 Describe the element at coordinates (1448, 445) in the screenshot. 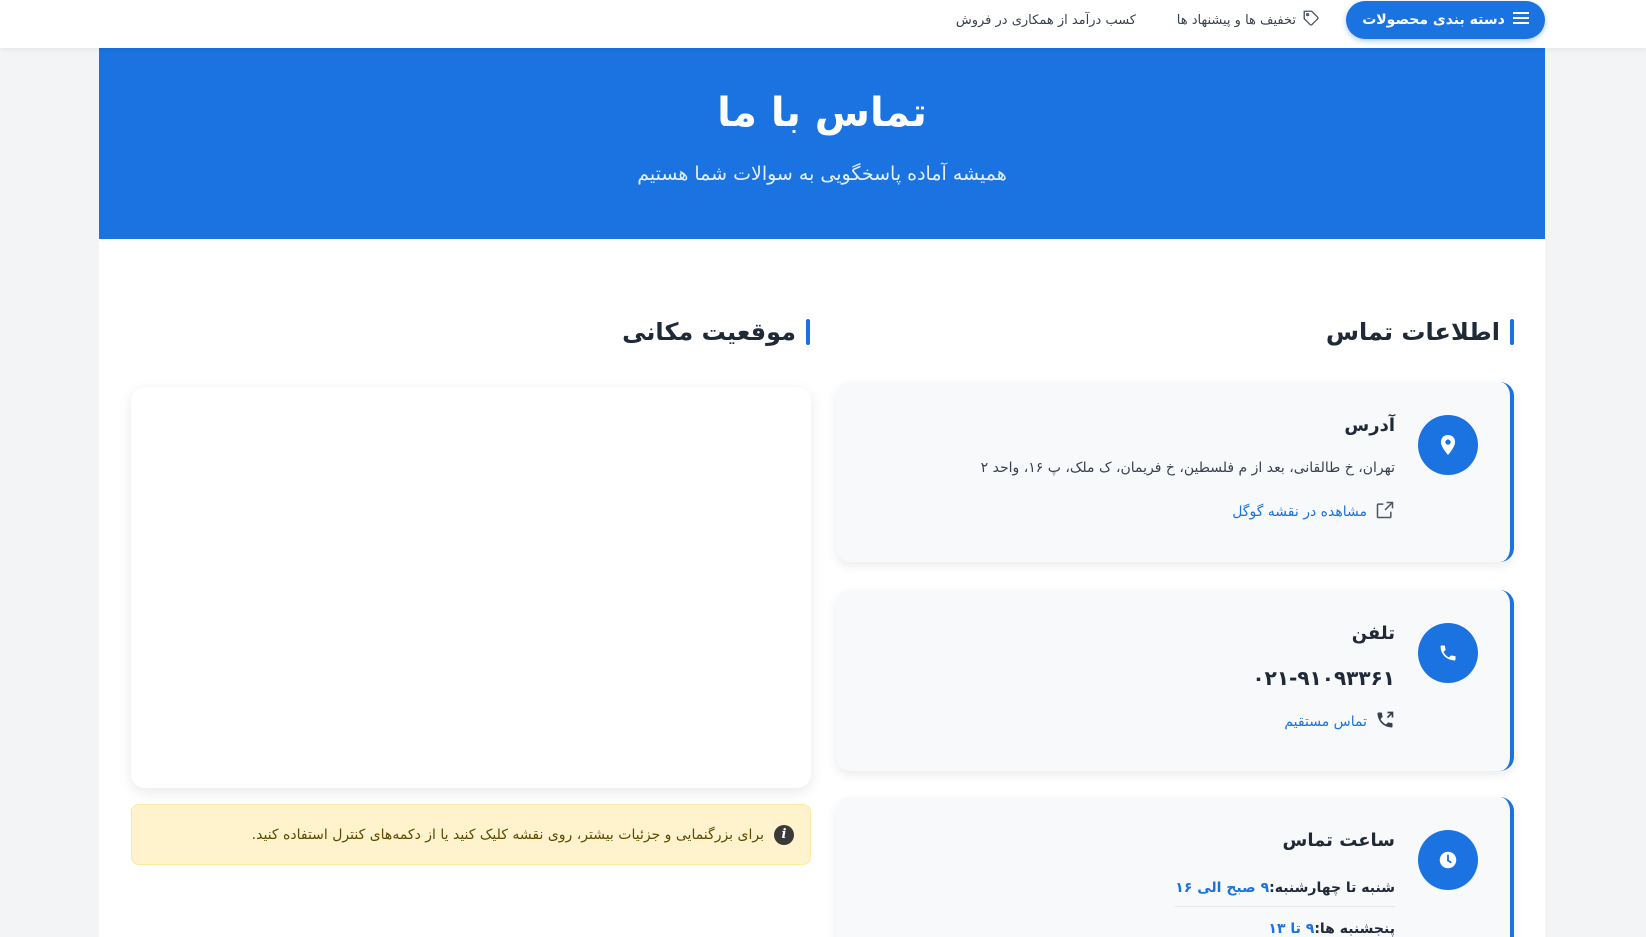

I see `map-pin-icon` at that location.